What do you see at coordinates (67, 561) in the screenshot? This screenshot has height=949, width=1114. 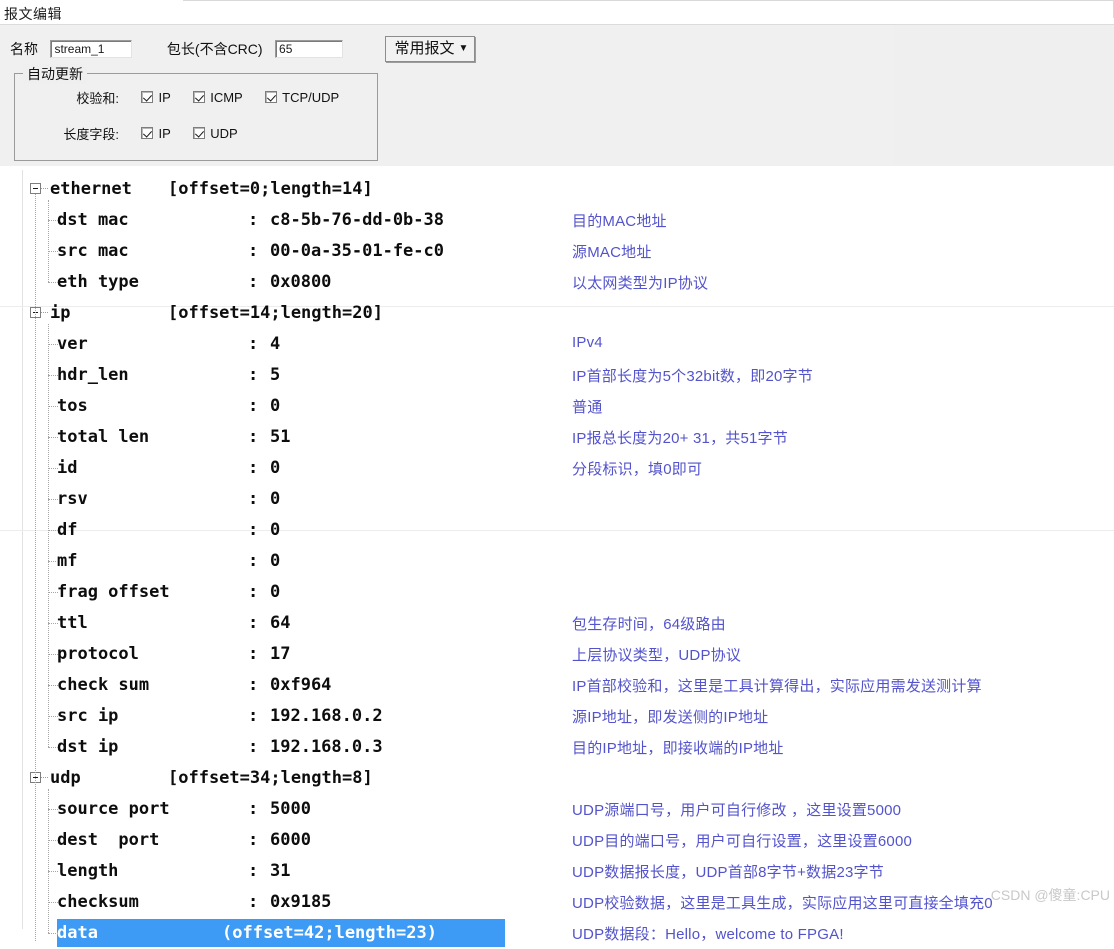 I see `tree-row-name: mf` at bounding box center [67, 561].